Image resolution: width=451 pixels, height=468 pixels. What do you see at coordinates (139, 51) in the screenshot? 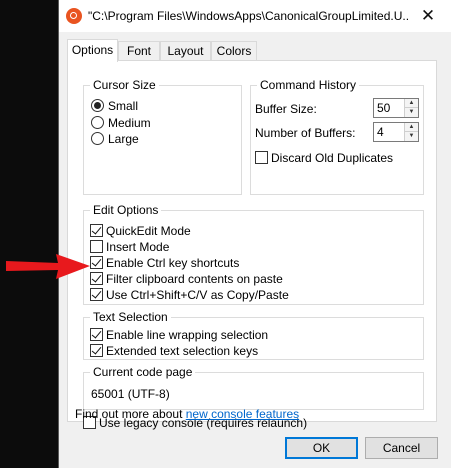
I see `tab-font: Font` at bounding box center [139, 51].